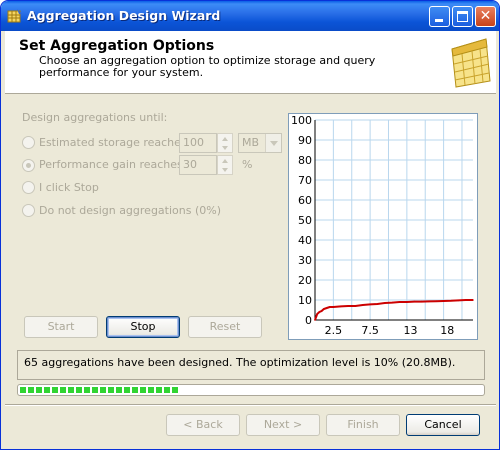  I want to click on y-tick-label: 80, so click(305, 160).